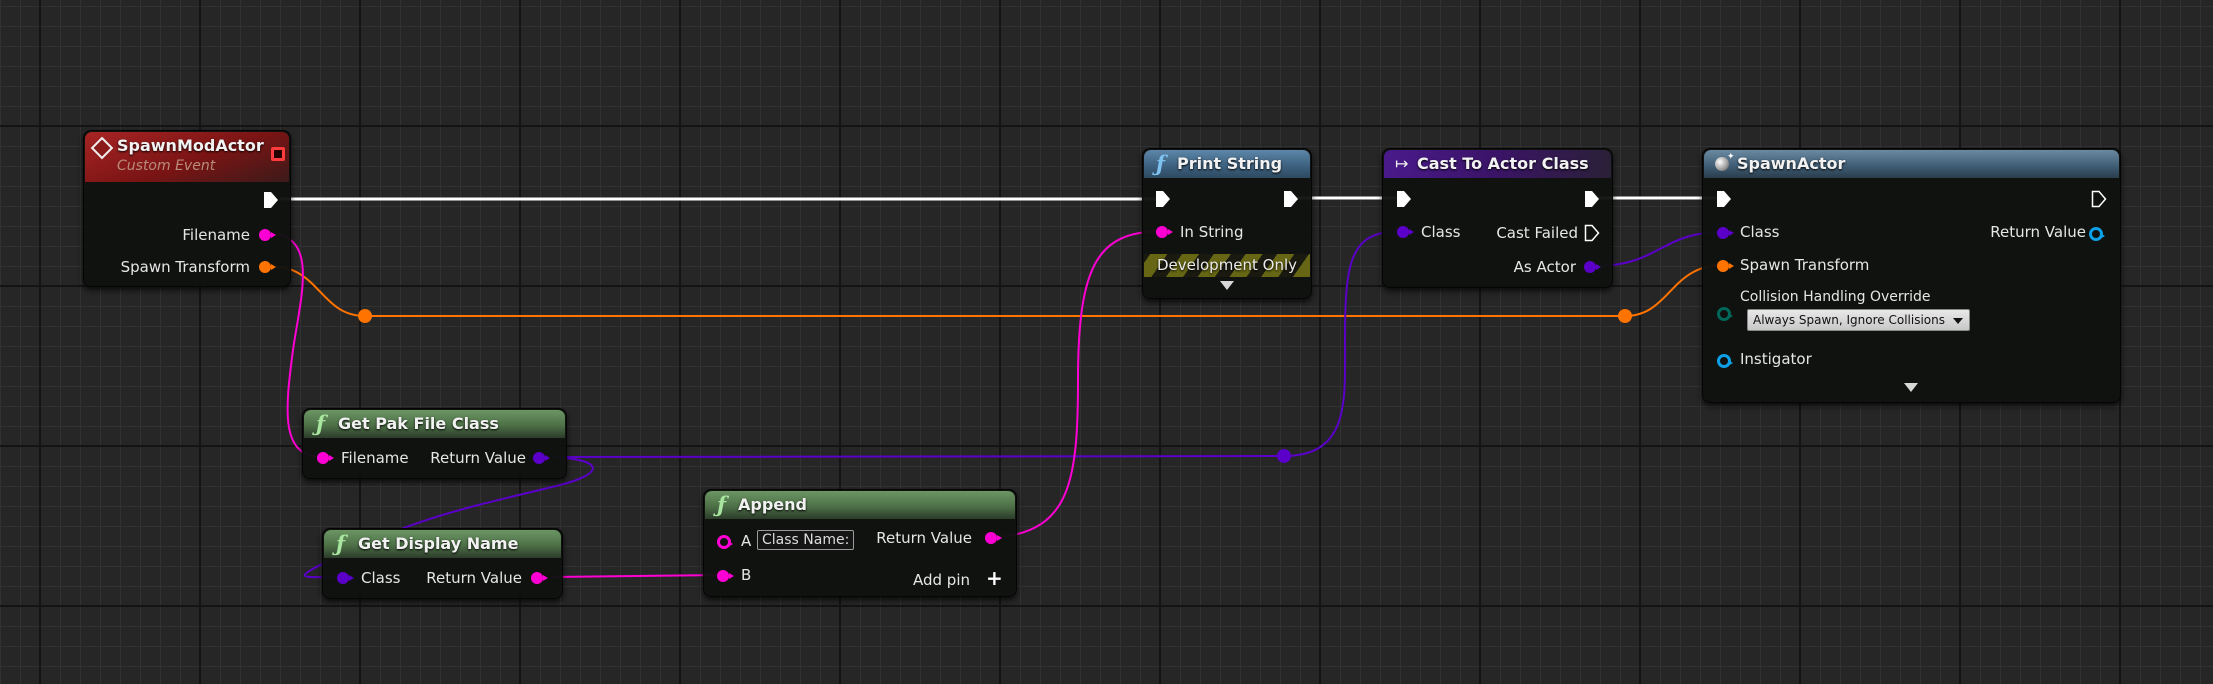  I want to click on chevron-down-icon, so click(1958, 321).